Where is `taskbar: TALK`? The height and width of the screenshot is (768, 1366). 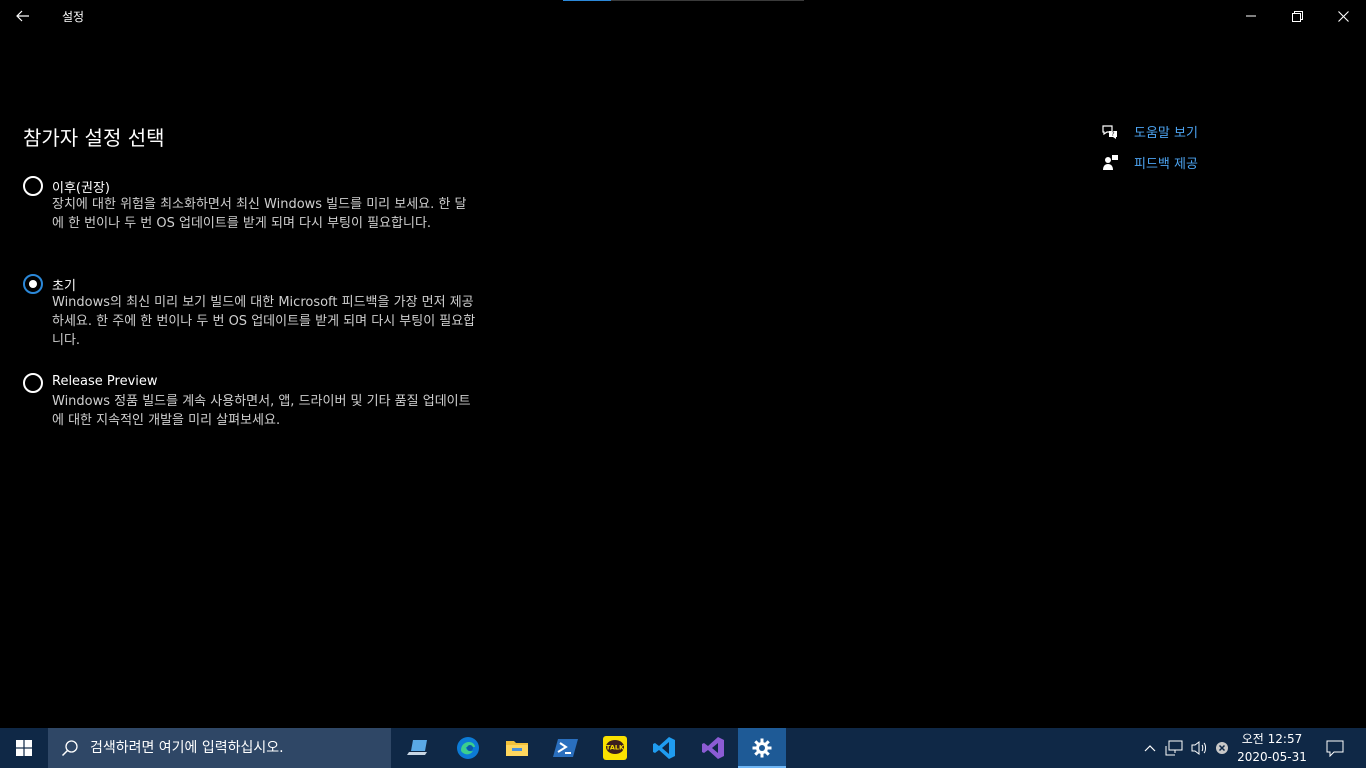 taskbar: TALK is located at coordinates (683, 748).